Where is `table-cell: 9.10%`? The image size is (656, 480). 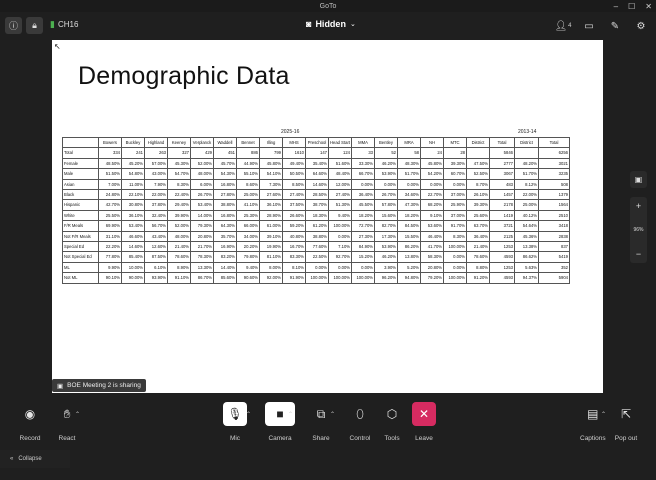
table-cell: 9.10% is located at coordinates (432, 215).